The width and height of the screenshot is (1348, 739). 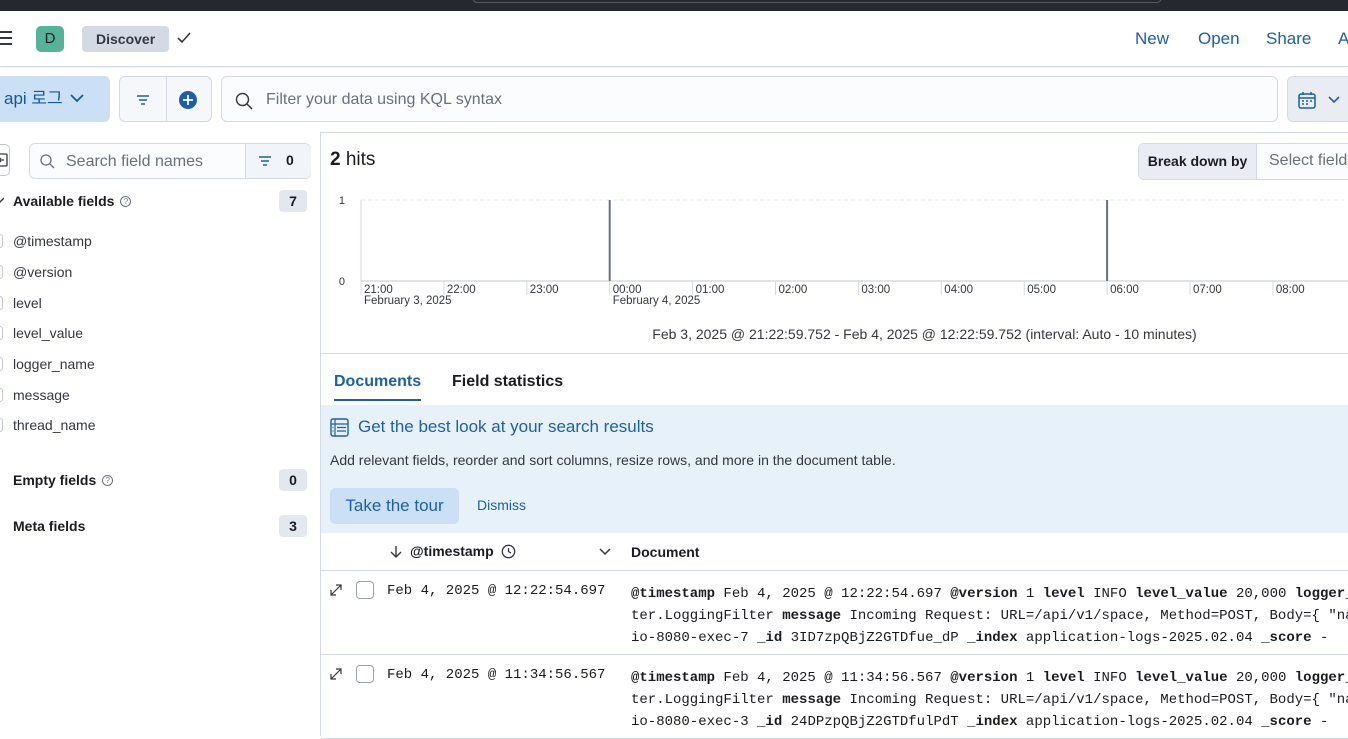 I want to click on filter-button-group, so click(x=165, y=99).